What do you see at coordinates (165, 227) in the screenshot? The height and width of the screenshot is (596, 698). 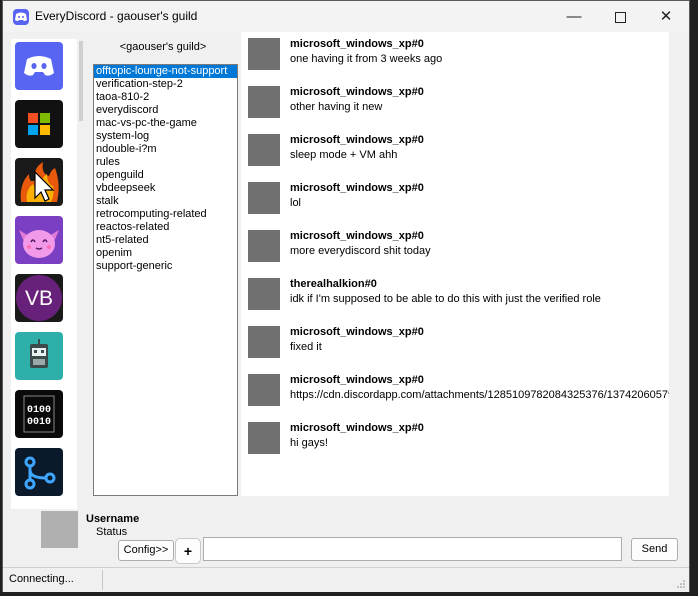 I see `channel-item: reactos-related` at bounding box center [165, 227].